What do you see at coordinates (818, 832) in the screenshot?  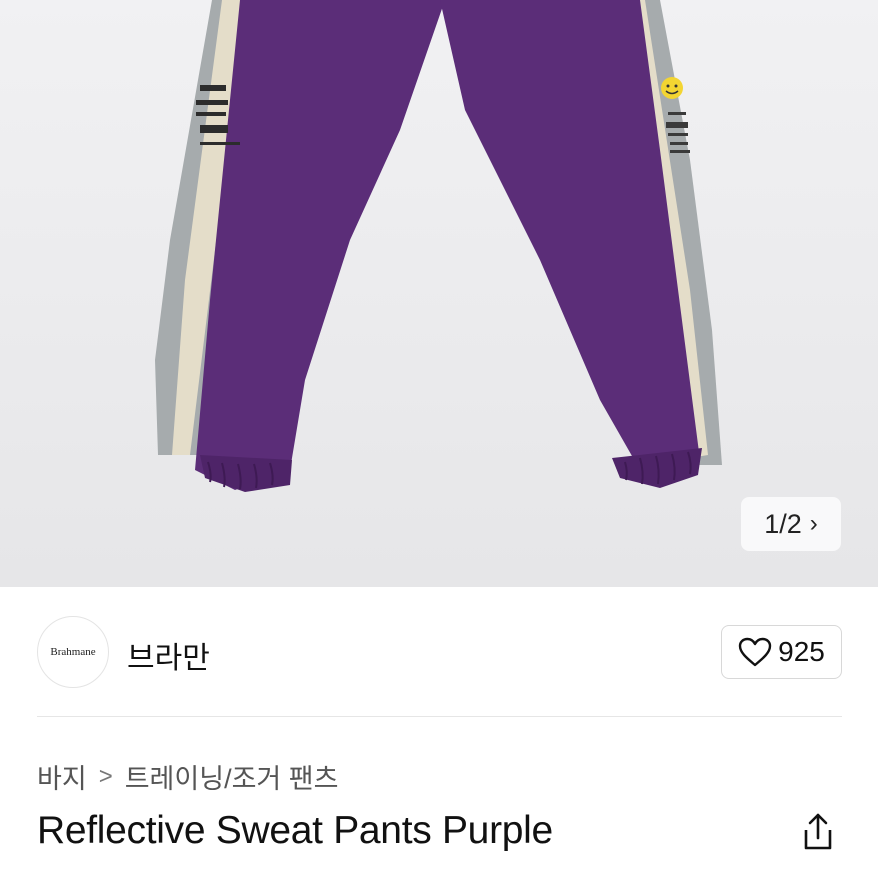 I see `share-icon` at bounding box center [818, 832].